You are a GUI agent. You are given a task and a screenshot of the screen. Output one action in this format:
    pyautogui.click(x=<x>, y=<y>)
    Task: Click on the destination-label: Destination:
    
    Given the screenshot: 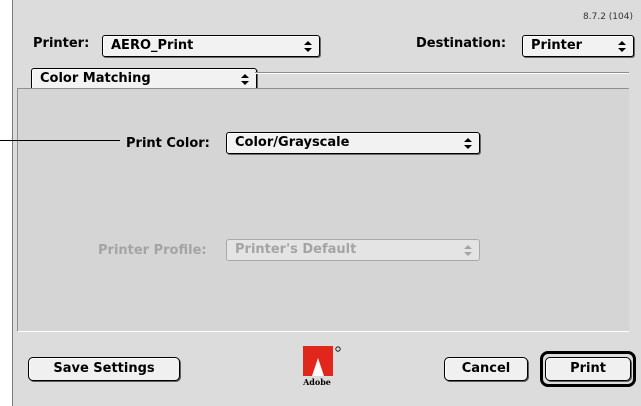 What is the action you would take?
    pyautogui.click(x=461, y=43)
    